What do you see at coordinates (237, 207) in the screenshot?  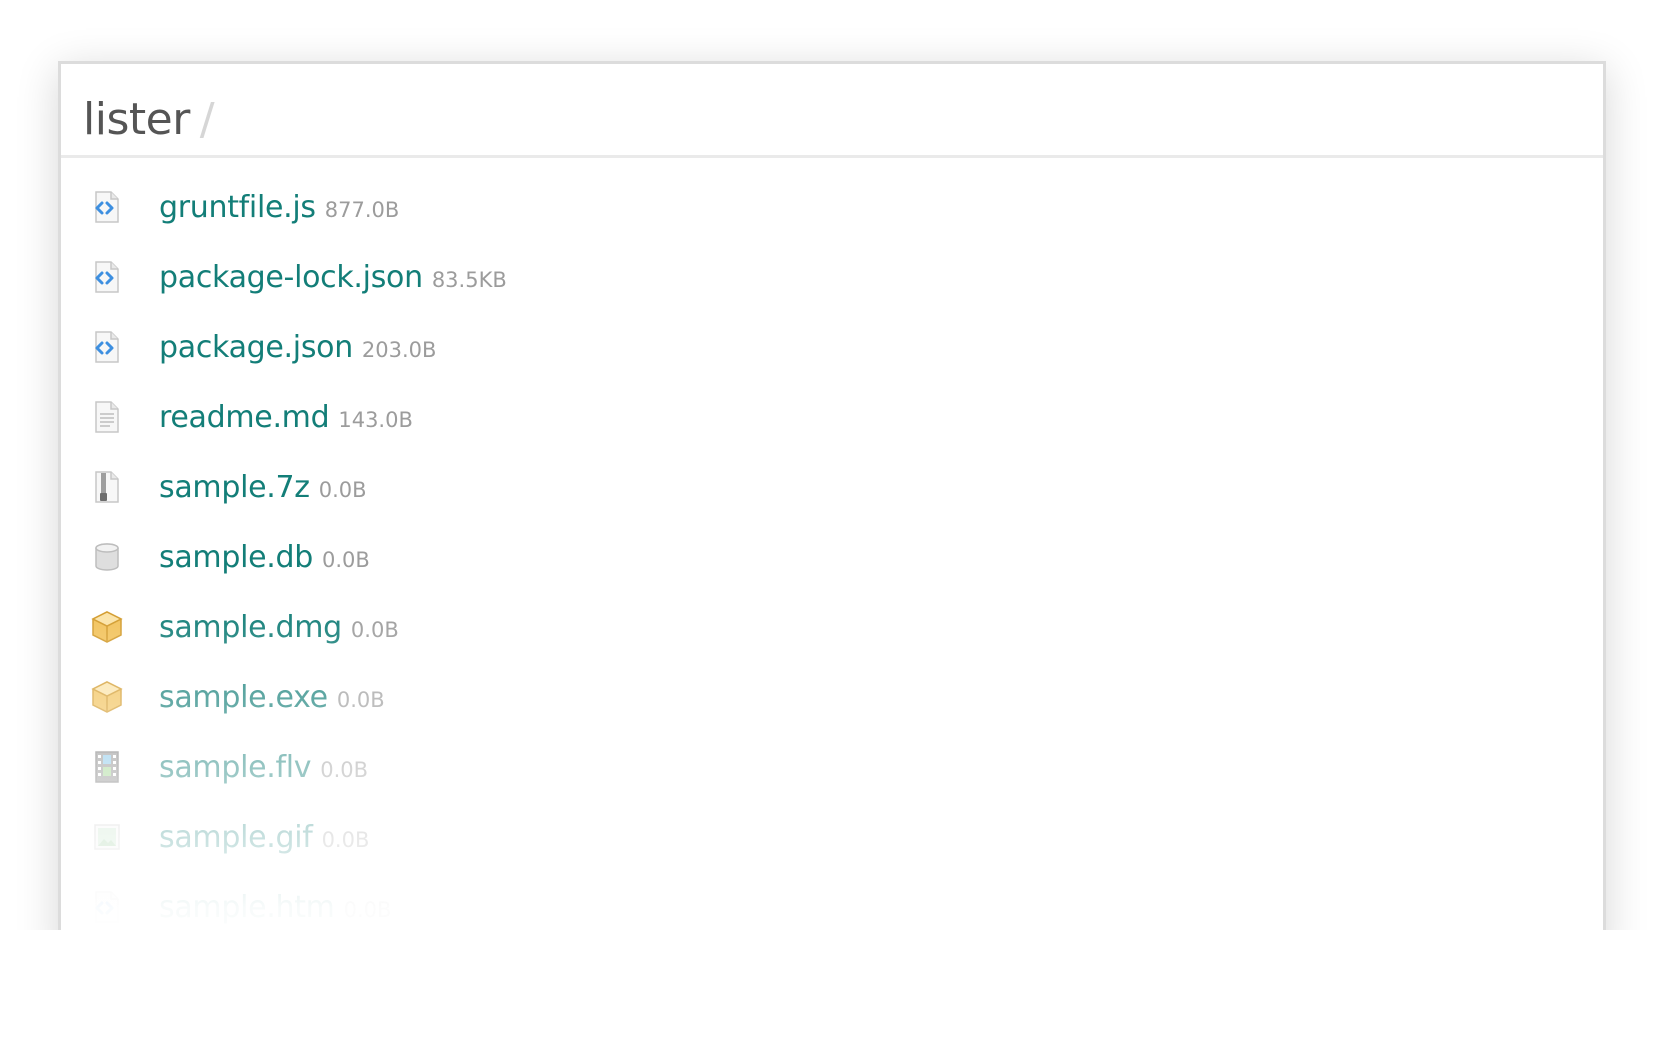 I see `file-link: gruntfile.js` at bounding box center [237, 207].